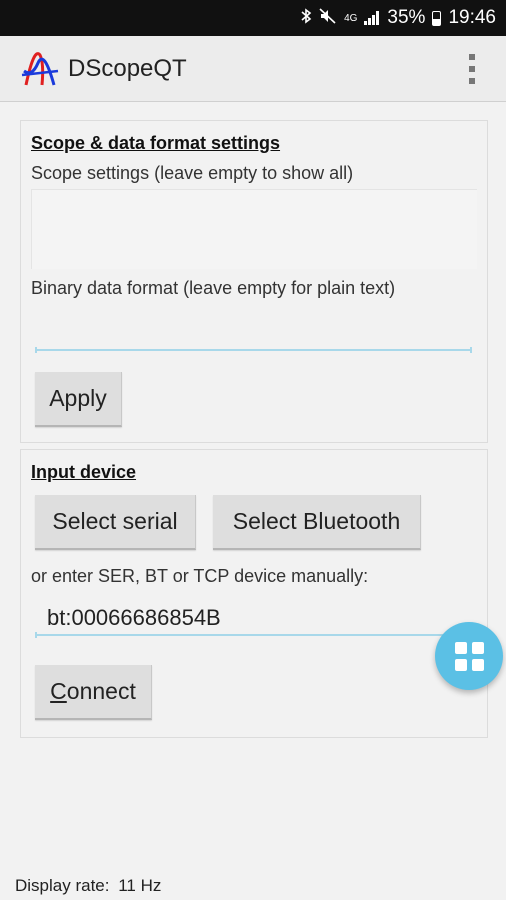  What do you see at coordinates (36, 635) in the screenshot?
I see `device-bracket-left` at bounding box center [36, 635].